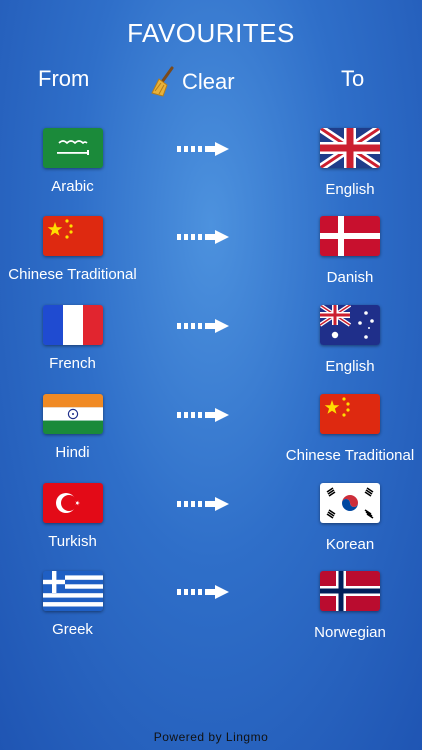 The image size is (422, 750). What do you see at coordinates (353, 78) in the screenshot?
I see `to-header: To` at bounding box center [353, 78].